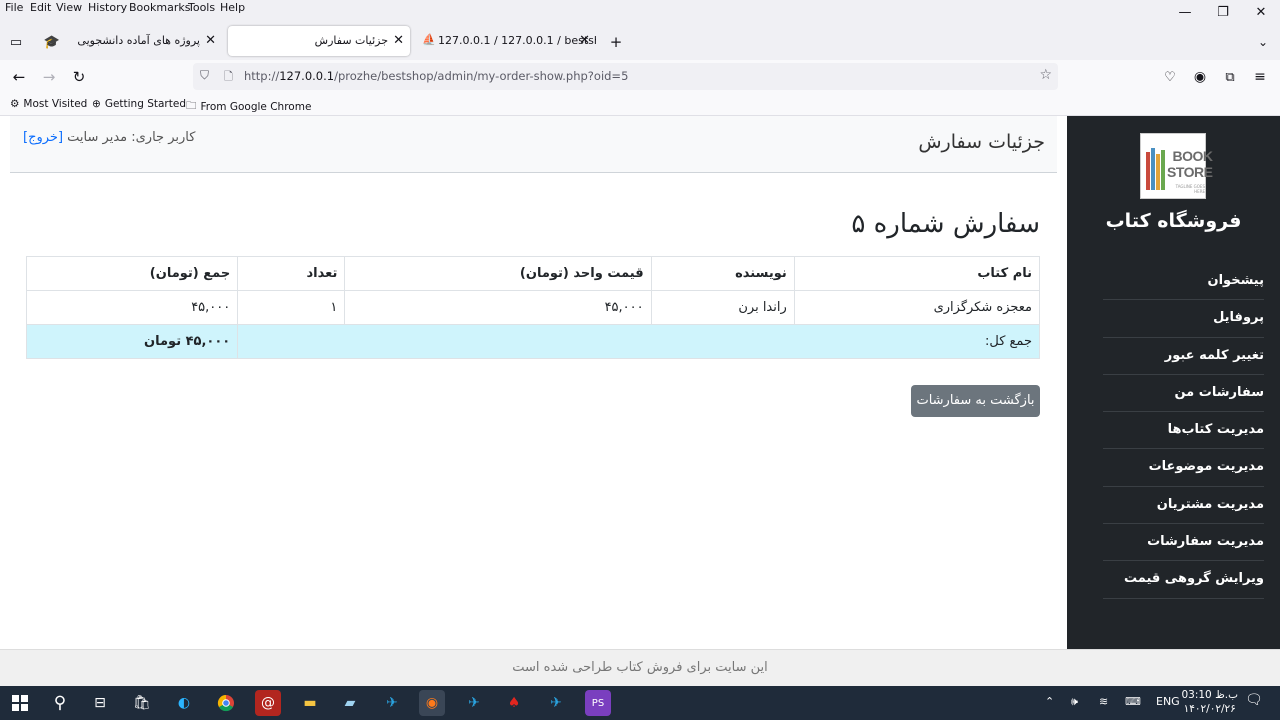 The image size is (1280, 720). I want to click on column-header-unit-price: قیمت واحد (تومان), so click(498, 273).